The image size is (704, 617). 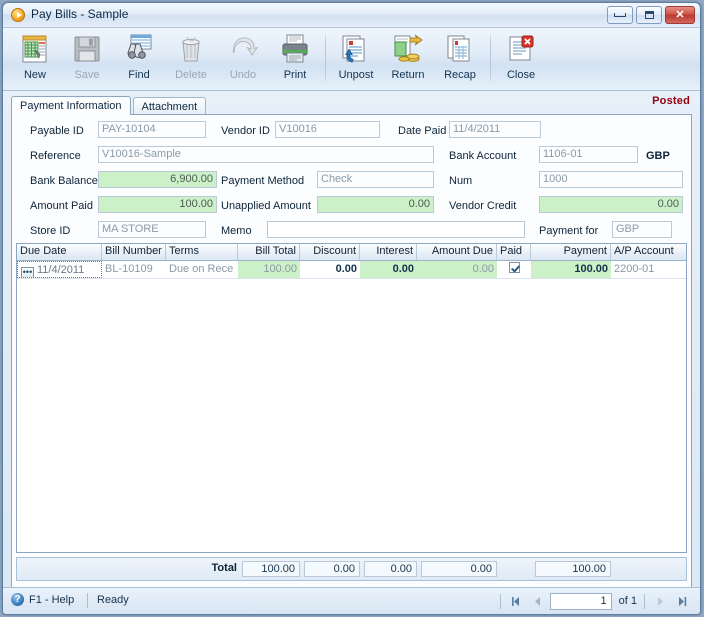 What do you see at coordinates (396, 229) in the screenshot?
I see `input-memo` at bounding box center [396, 229].